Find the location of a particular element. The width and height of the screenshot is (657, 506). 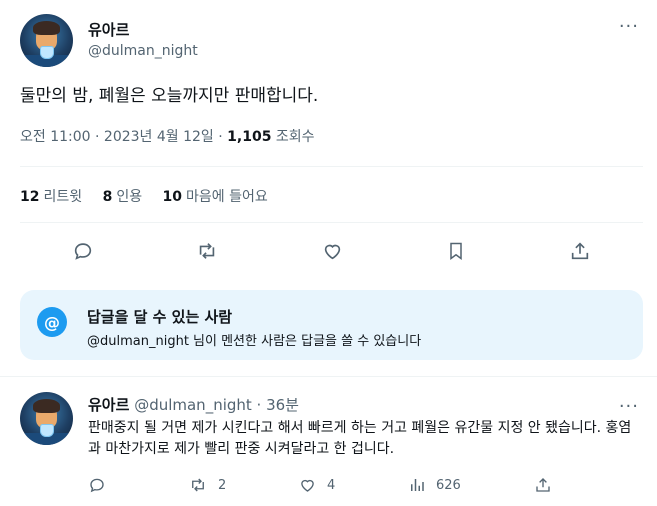

tweet-meta: 오전 11:00 · 2023년 4월 12일 · 1,105 조회수 is located at coordinates (167, 136).